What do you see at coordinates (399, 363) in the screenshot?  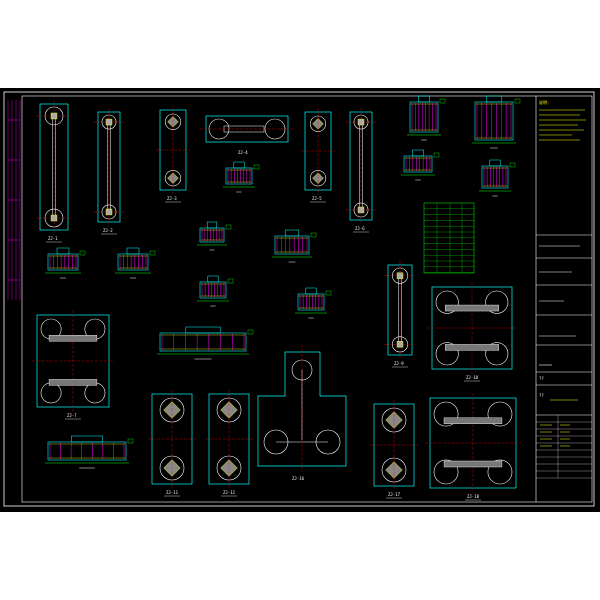 I see `footing-label: ZJ-9` at bounding box center [399, 363].